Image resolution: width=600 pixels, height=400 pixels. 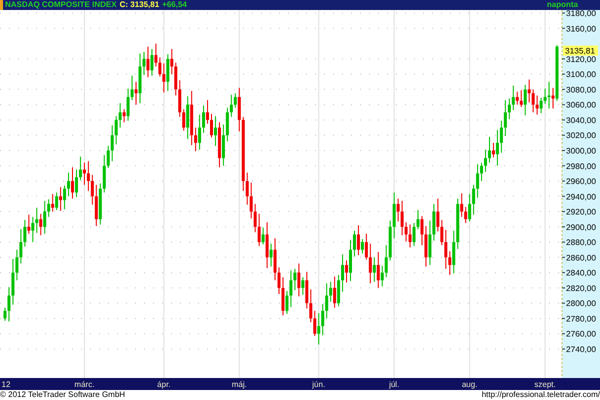 I want to click on axis-label: 12, so click(x=6, y=384).